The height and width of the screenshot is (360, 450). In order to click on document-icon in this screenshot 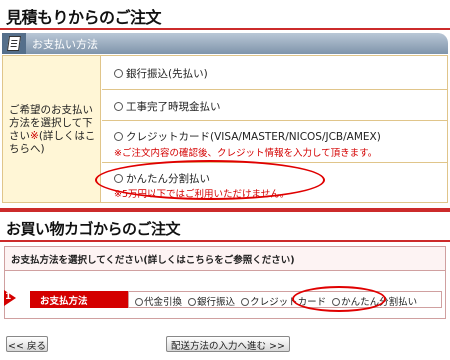, I will do `click(14, 43)`.